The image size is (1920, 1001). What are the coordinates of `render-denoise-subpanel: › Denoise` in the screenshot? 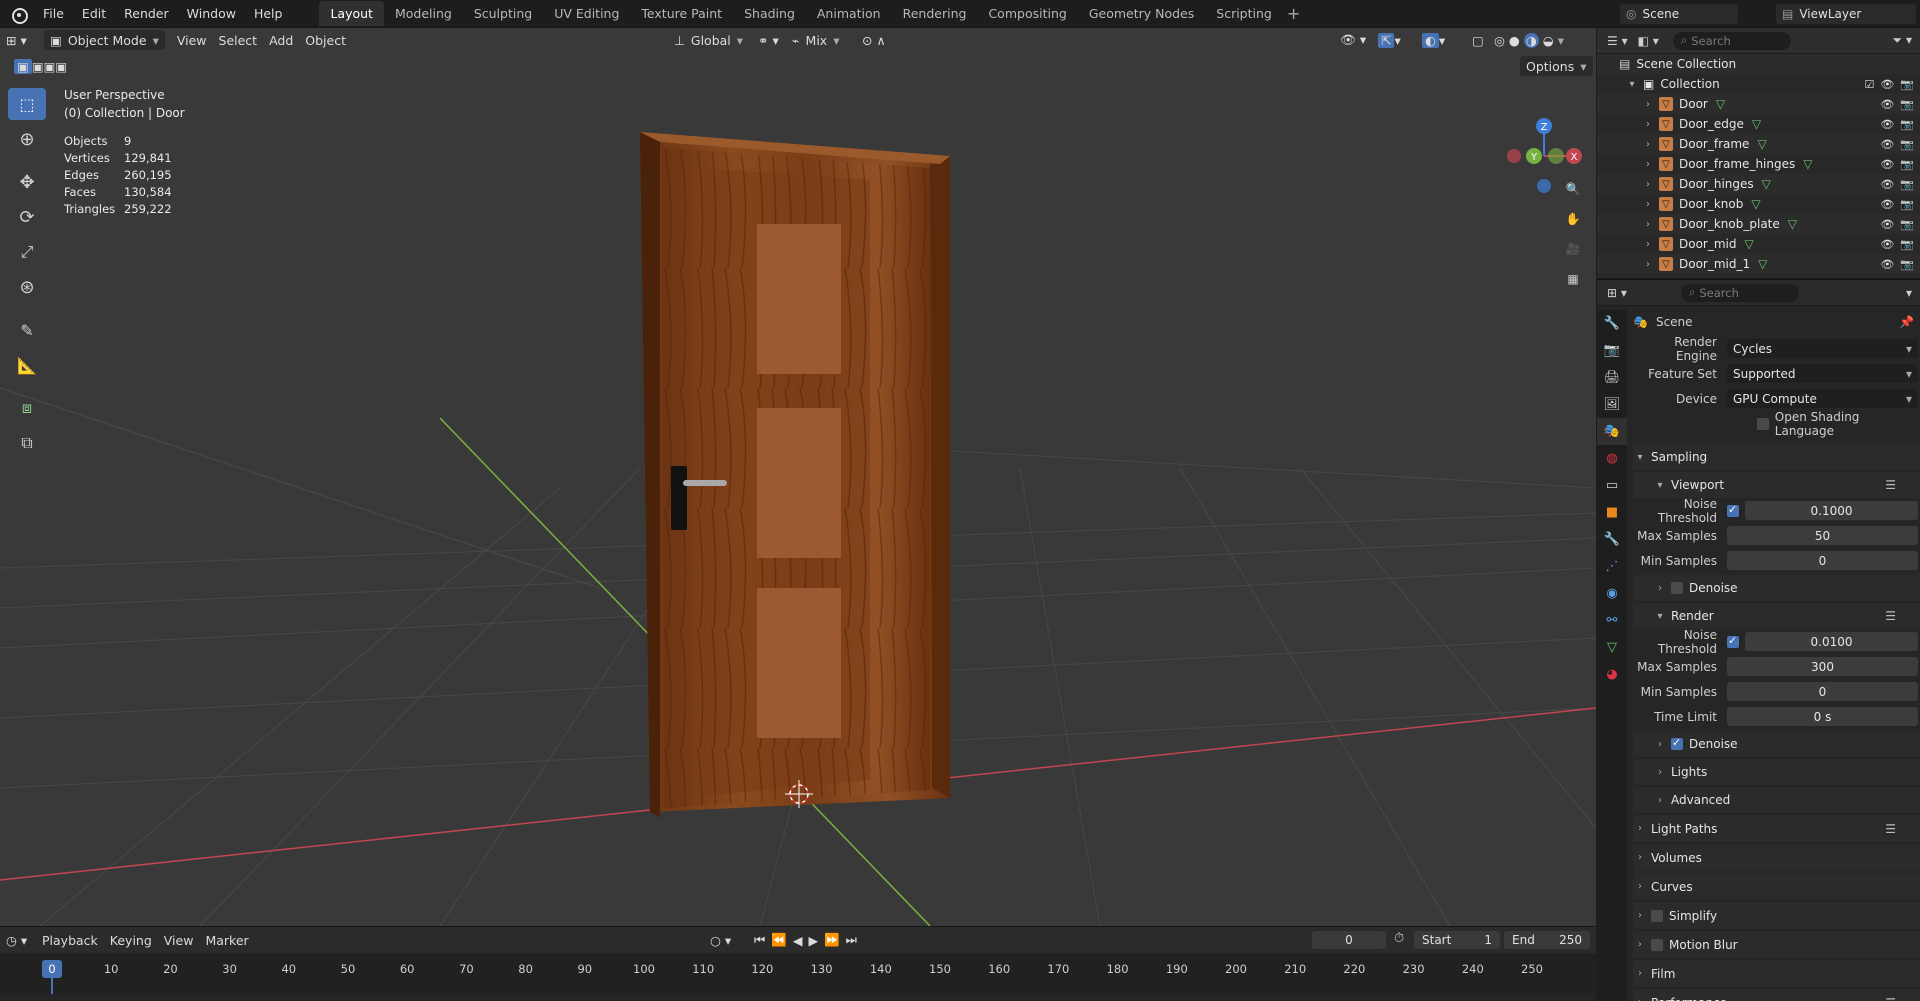 It's located at (1776, 744).